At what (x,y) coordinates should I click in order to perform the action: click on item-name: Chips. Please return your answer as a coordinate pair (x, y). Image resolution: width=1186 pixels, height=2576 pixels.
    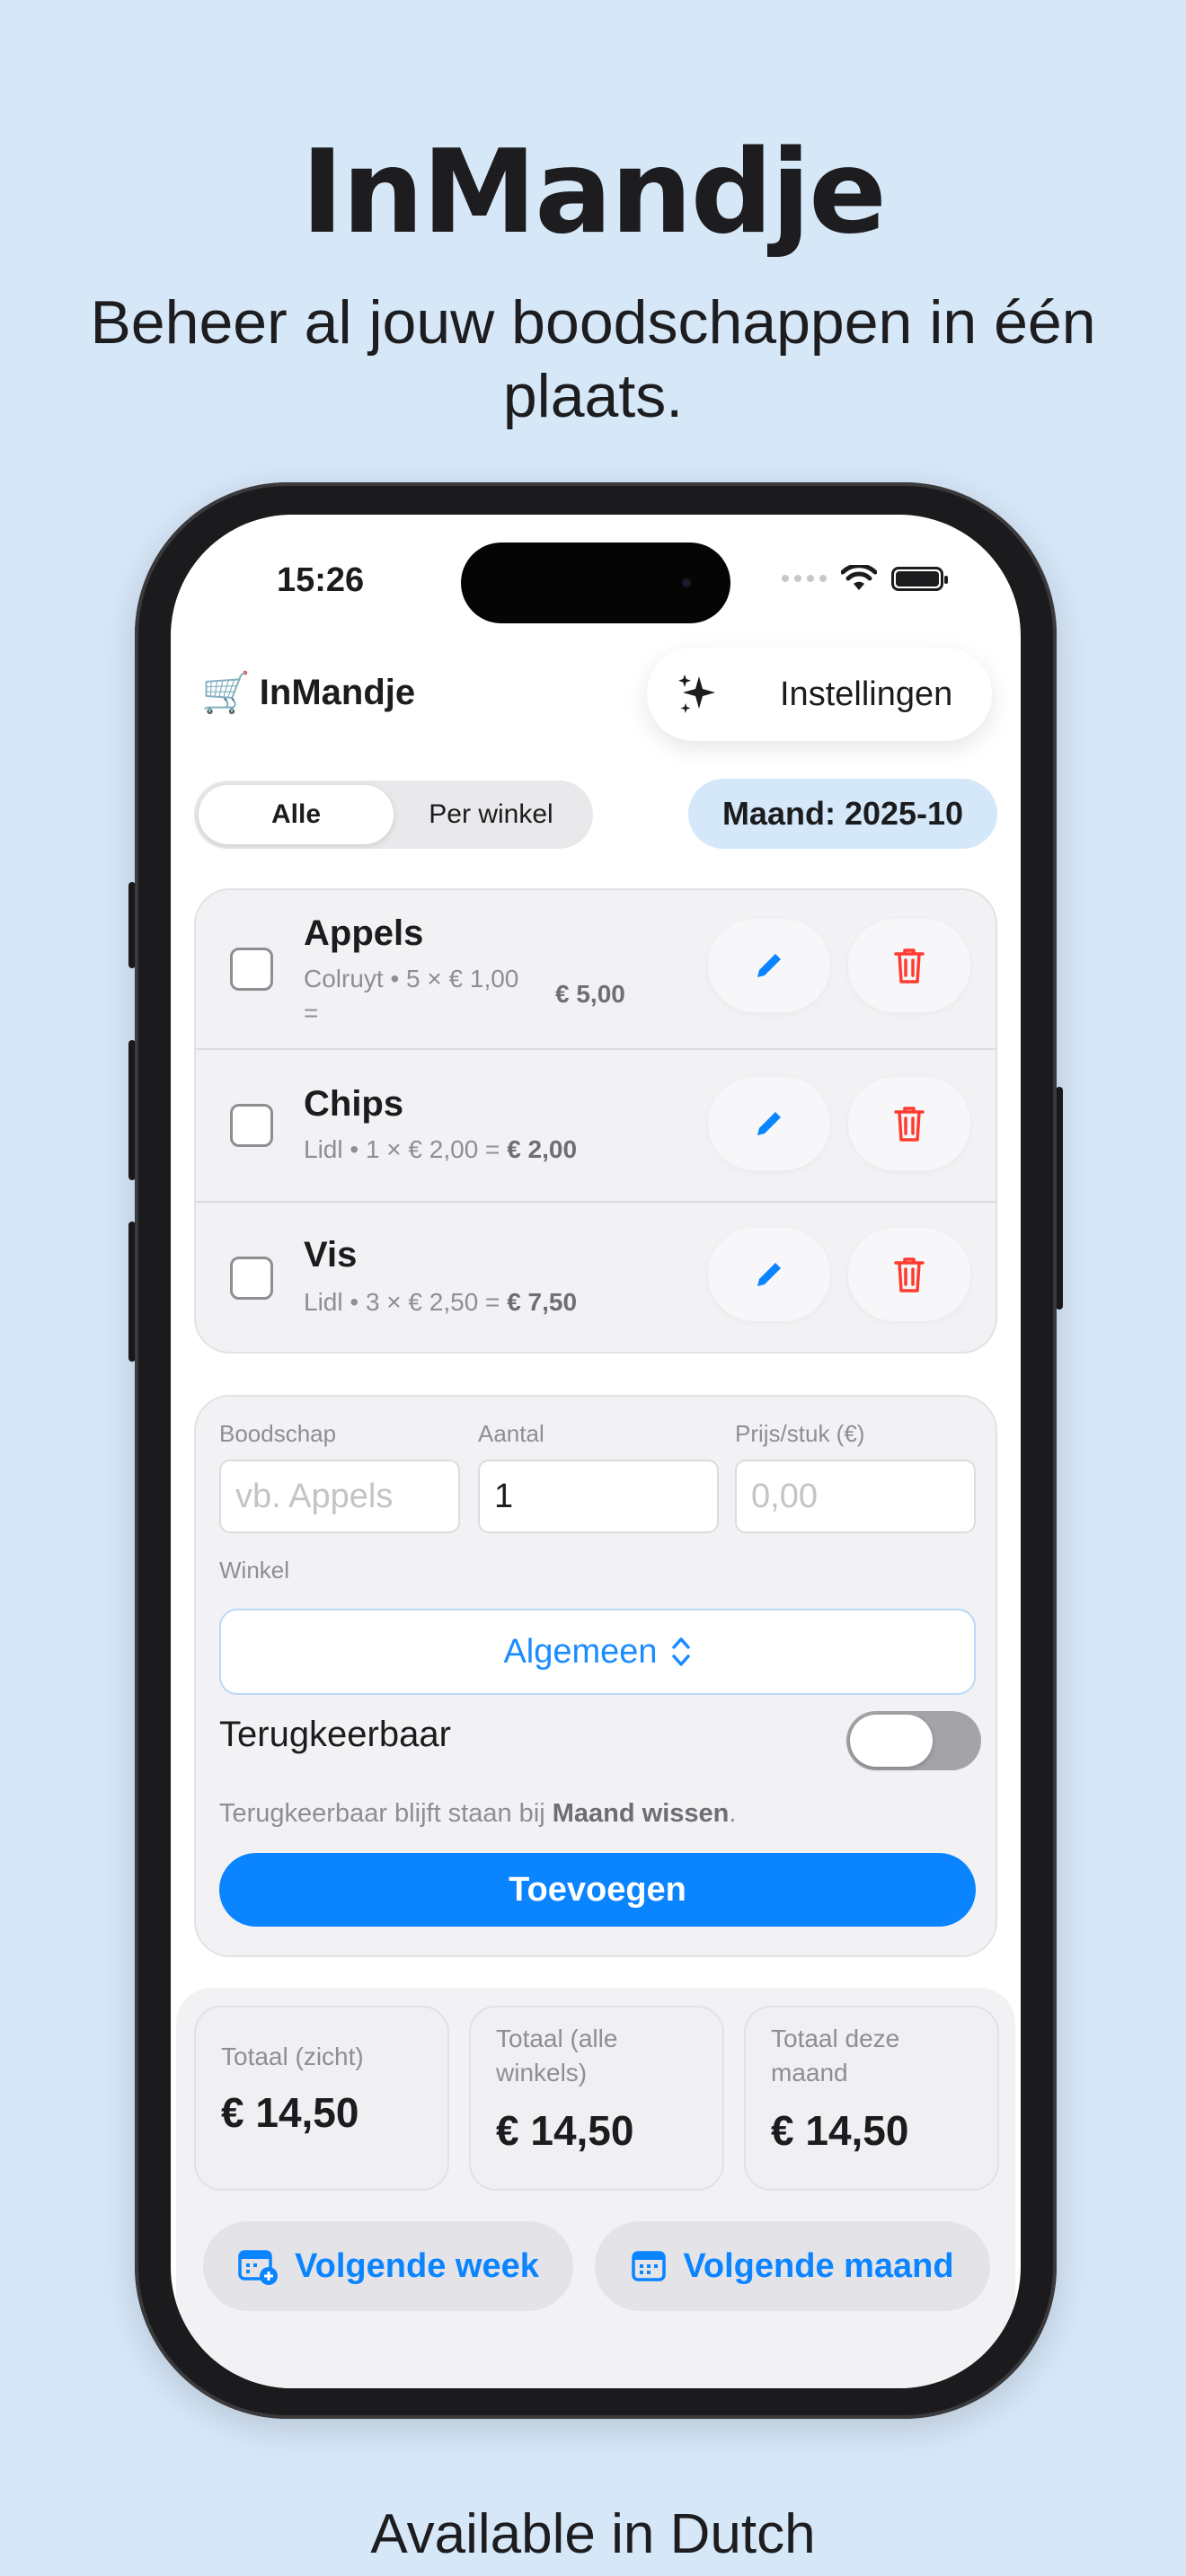
    Looking at the image, I should click on (354, 1104).